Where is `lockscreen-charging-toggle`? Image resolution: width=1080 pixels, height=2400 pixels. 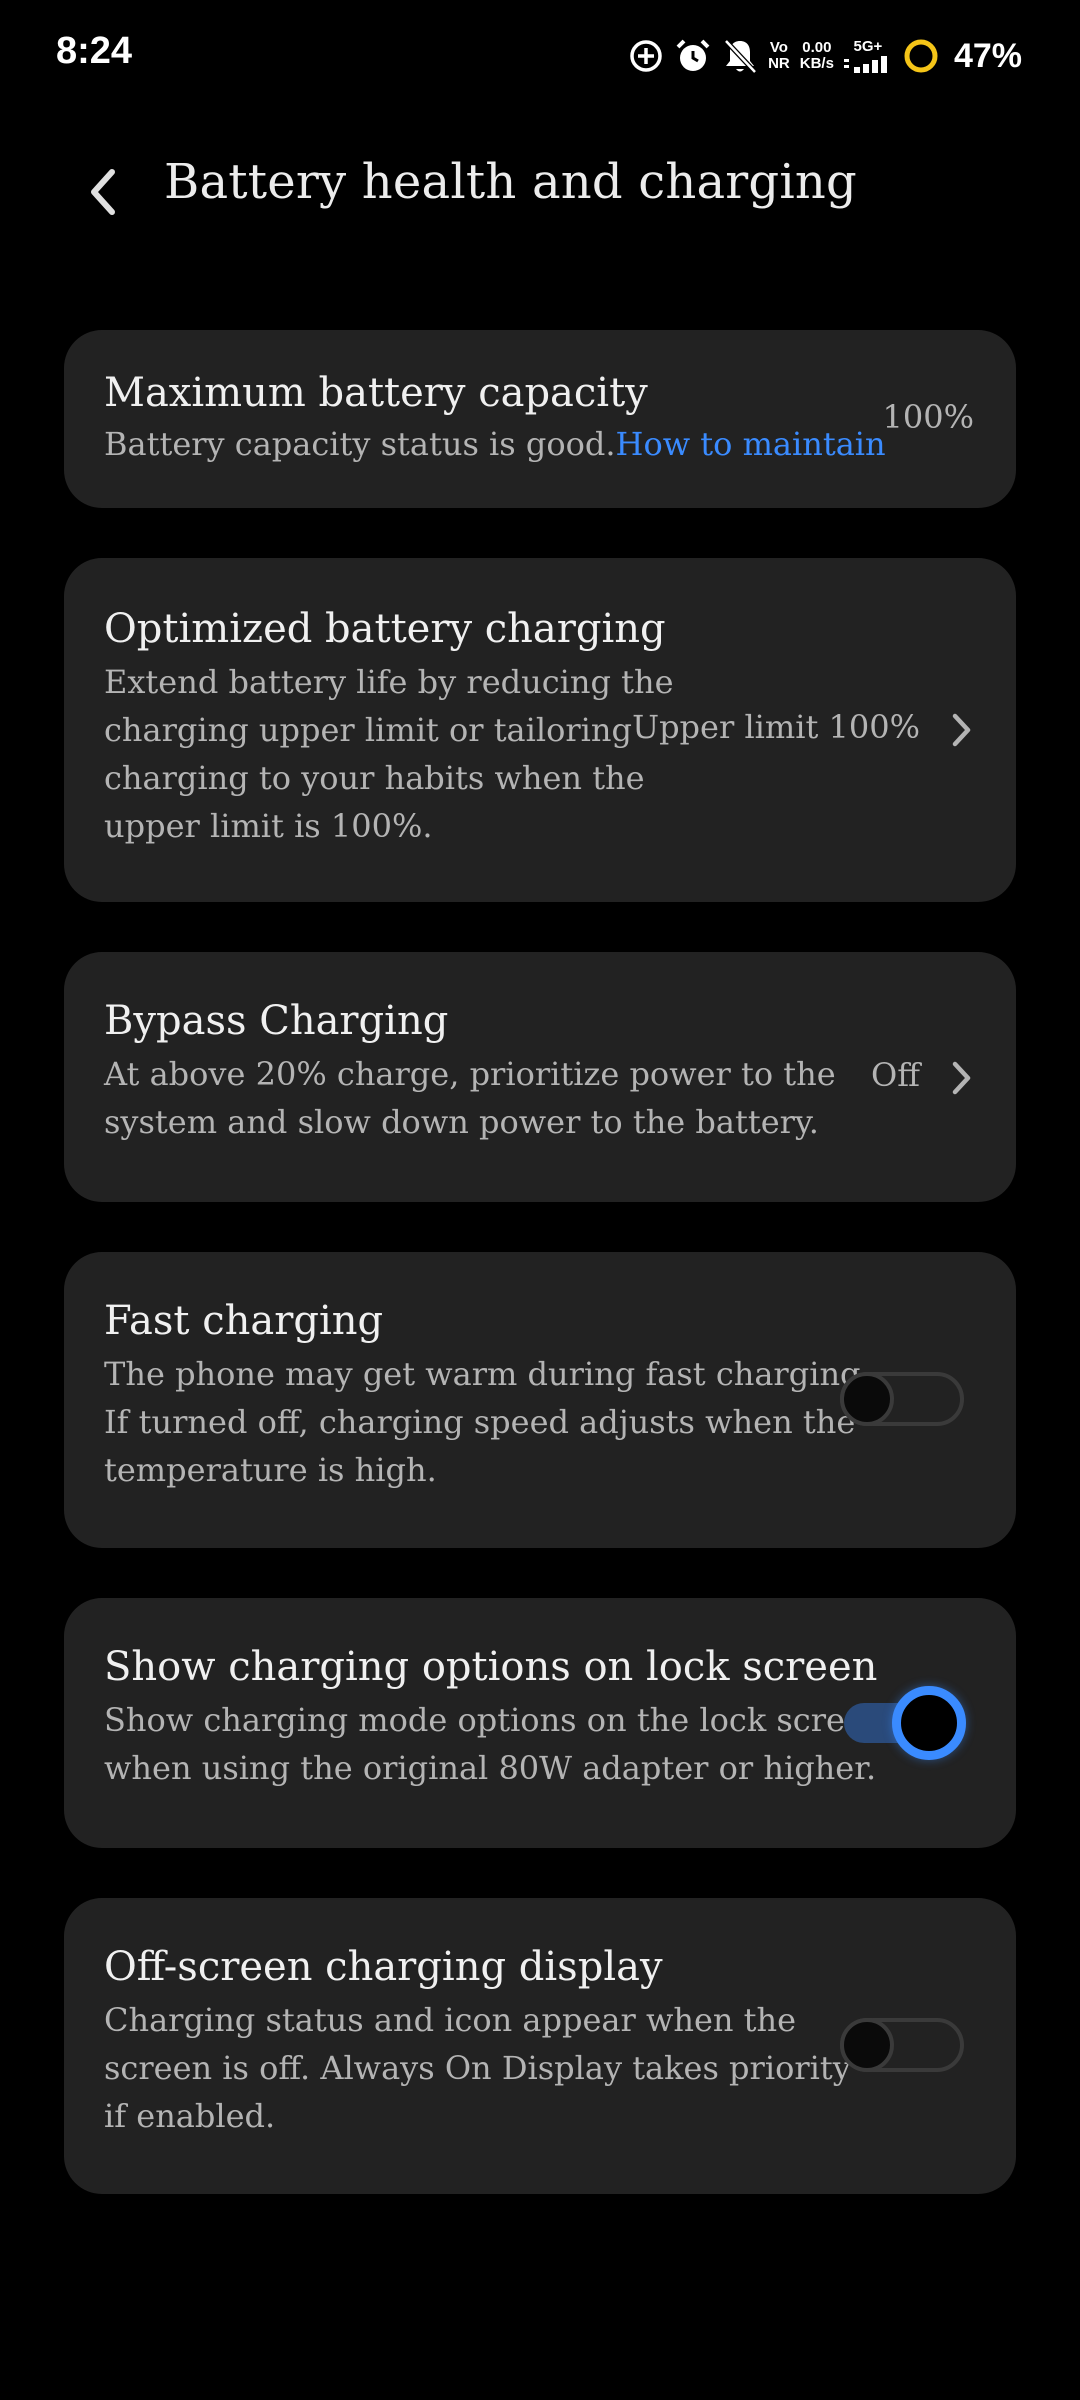 lockscreen-charging-toggle is located at coordinates (904, 1723).